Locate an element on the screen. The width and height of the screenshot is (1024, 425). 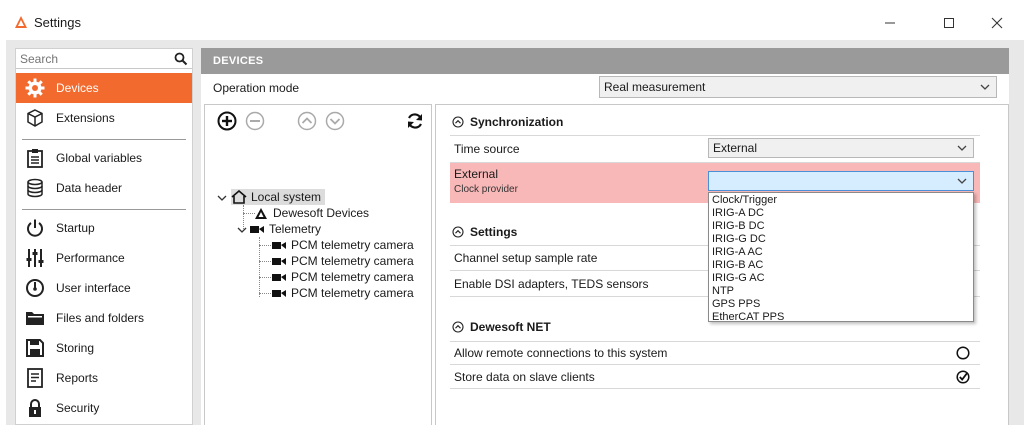
sidebar-item-label: User interface is located at coordinates (93, 288).